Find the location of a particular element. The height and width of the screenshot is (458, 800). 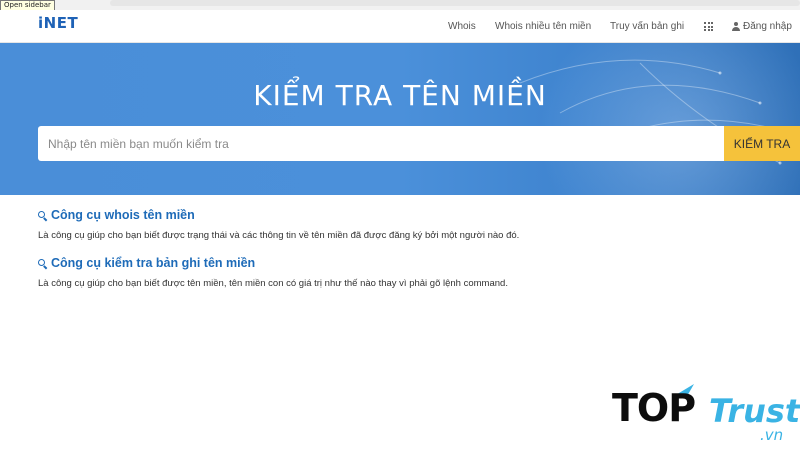

login-link: Đăng nhập is located at coordinates (762, 26).